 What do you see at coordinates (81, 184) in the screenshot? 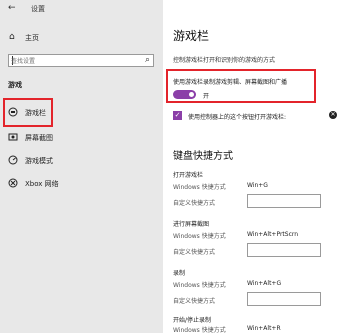
I see `nav-item-xbox-network: Xbox 网络` at bounding box center [81, 184].